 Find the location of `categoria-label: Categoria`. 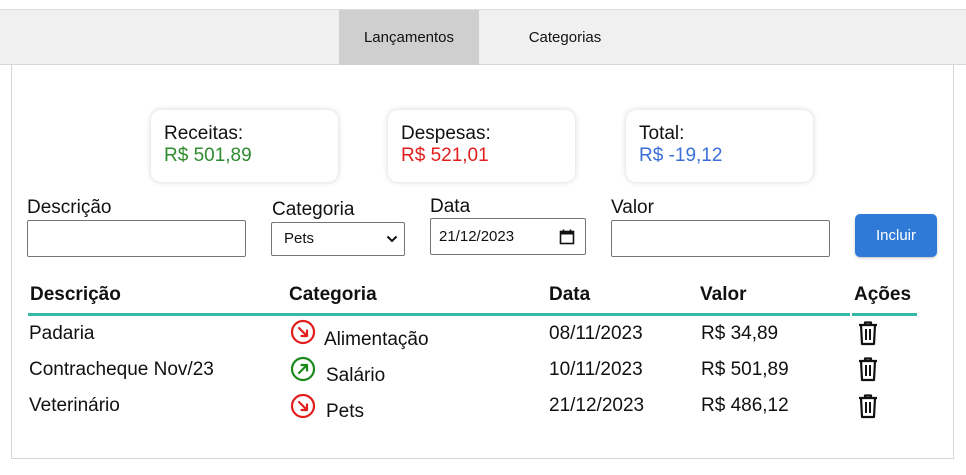

categoria-label: Categoria is located at coordinates (313, 209).